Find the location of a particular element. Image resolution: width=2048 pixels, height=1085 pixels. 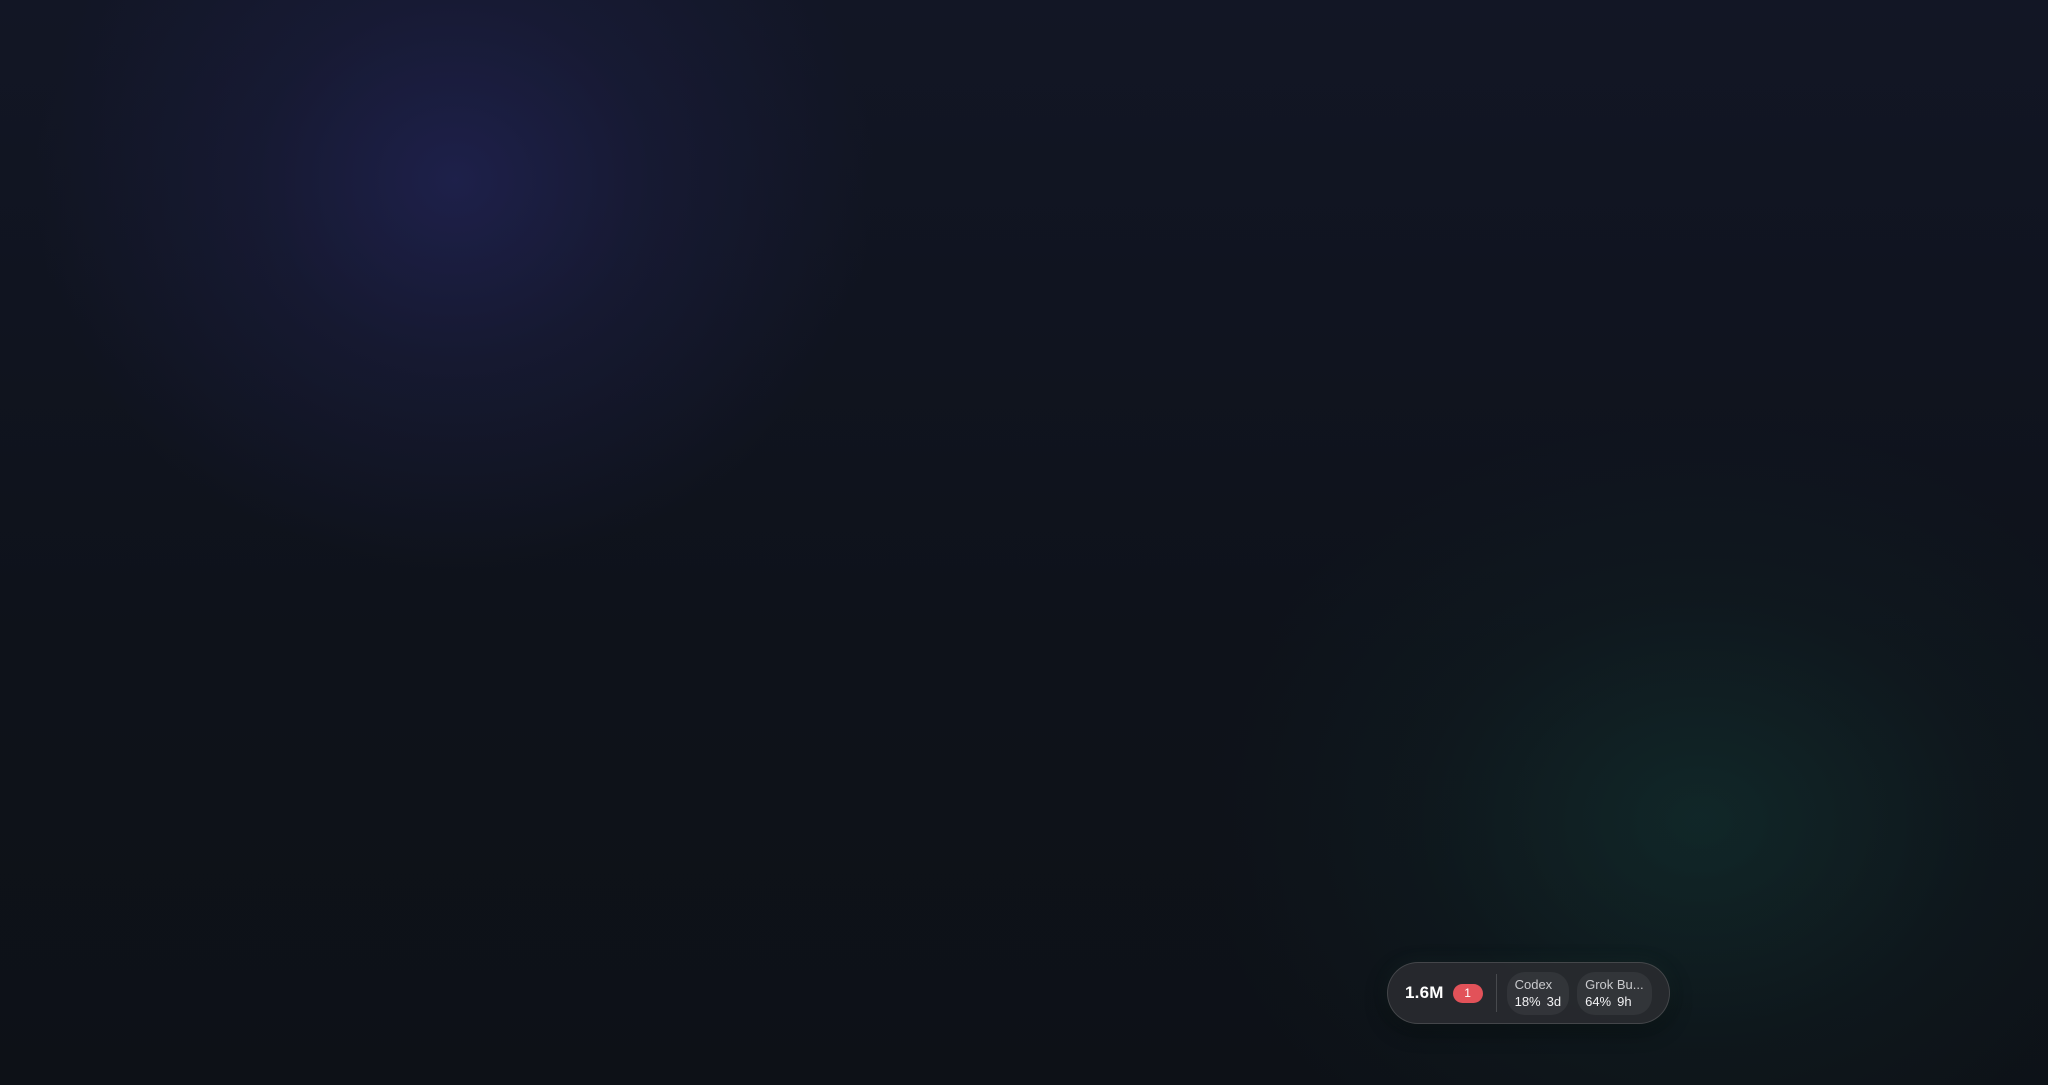

service-chip-grok: Grok Bu... 64% 9h is located at coordinates (1614, 993).